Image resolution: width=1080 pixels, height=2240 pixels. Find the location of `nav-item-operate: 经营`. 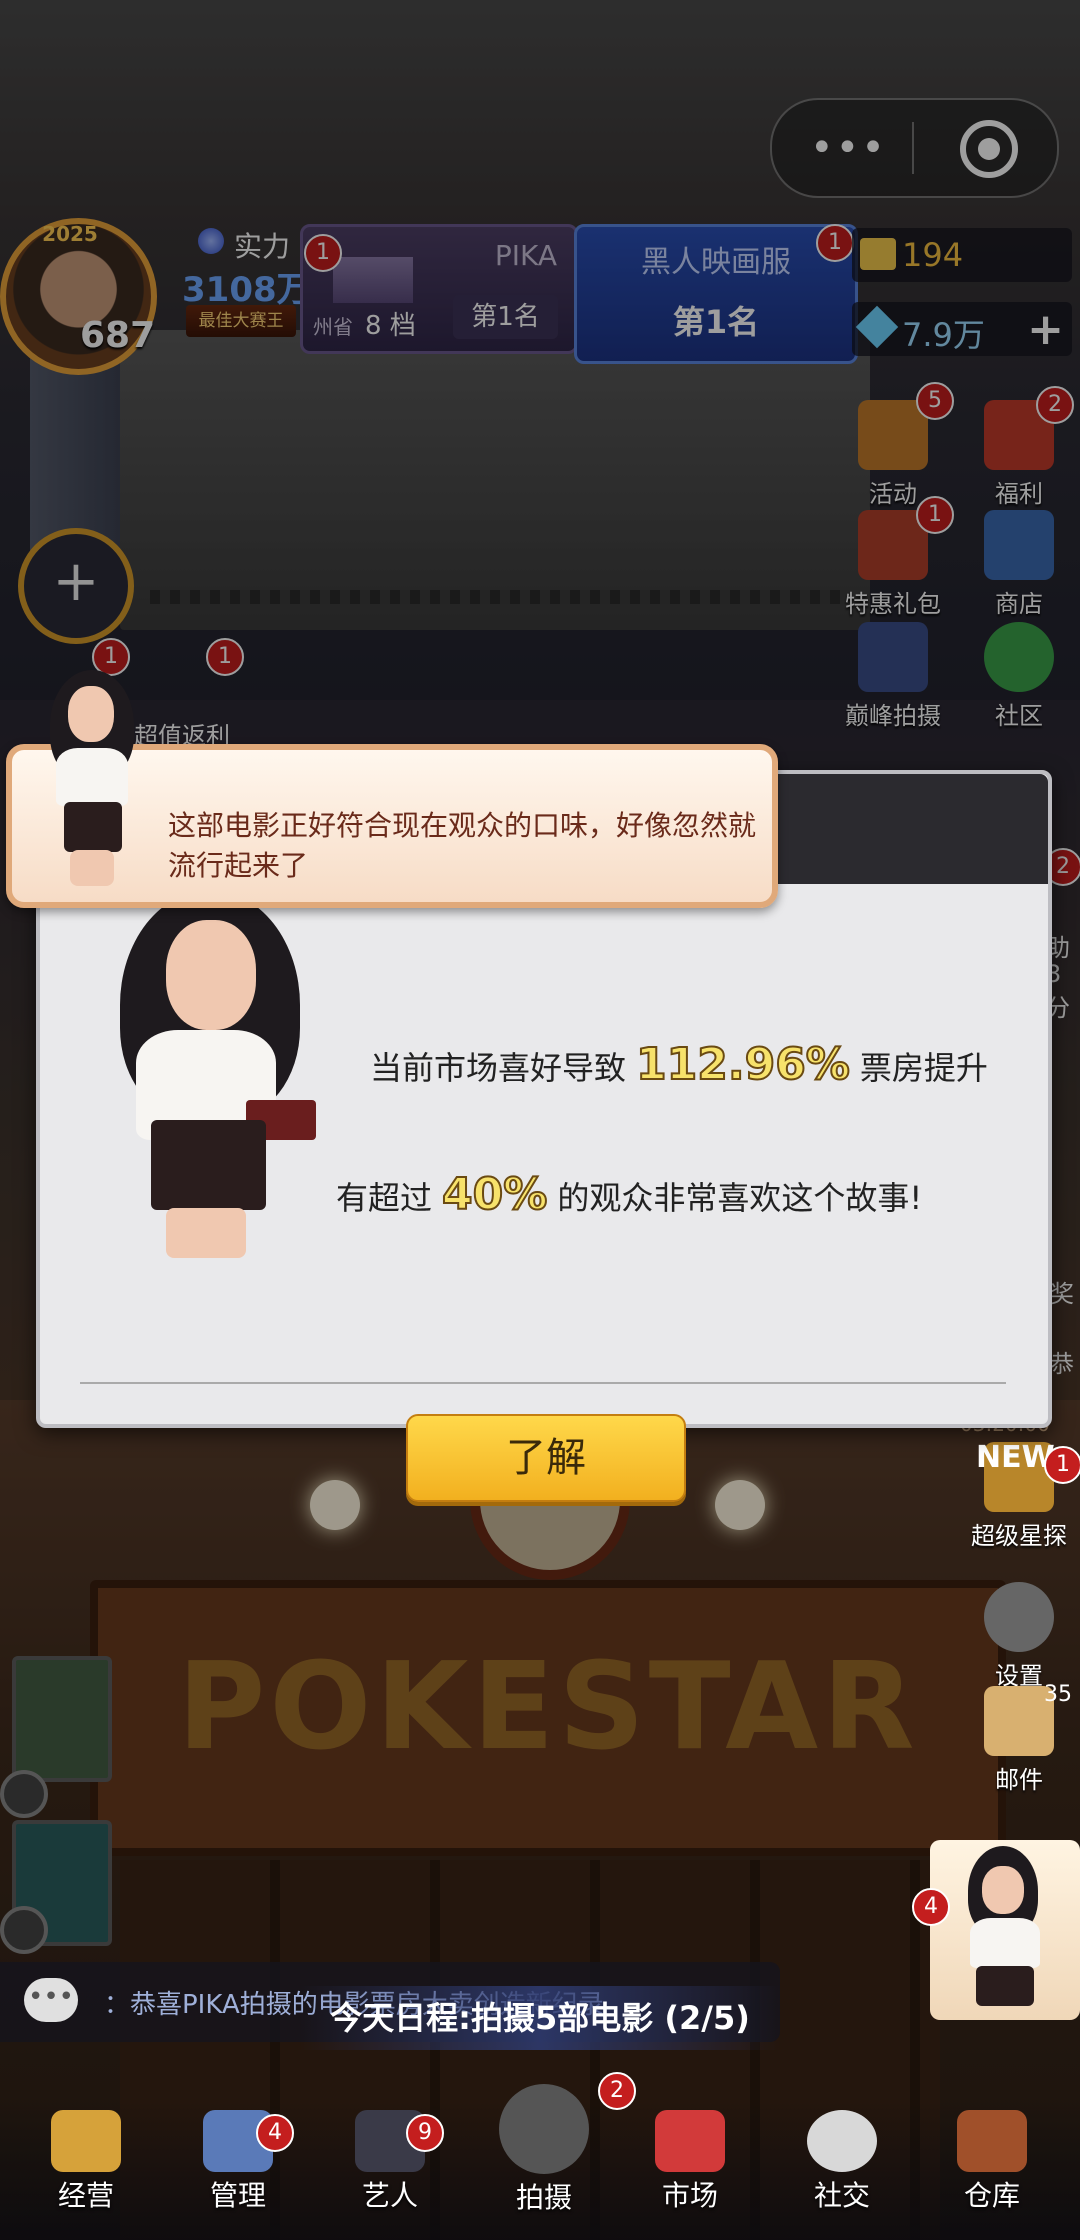

nav-item-operate: 经营 is located at coordinates (86, 2162).